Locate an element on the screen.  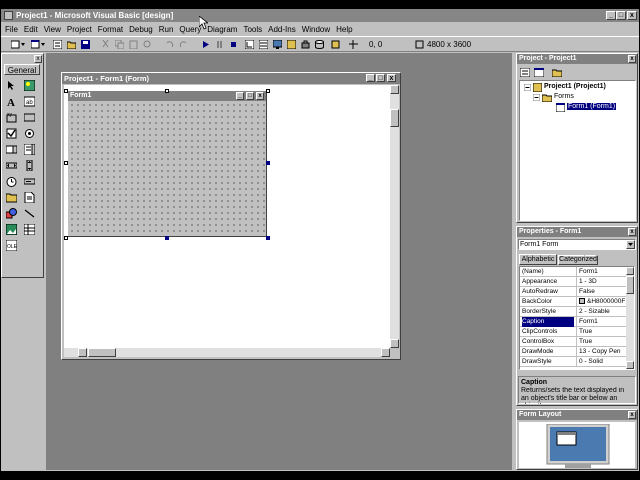
menu-query: Query is located at coordinates (190, 29).